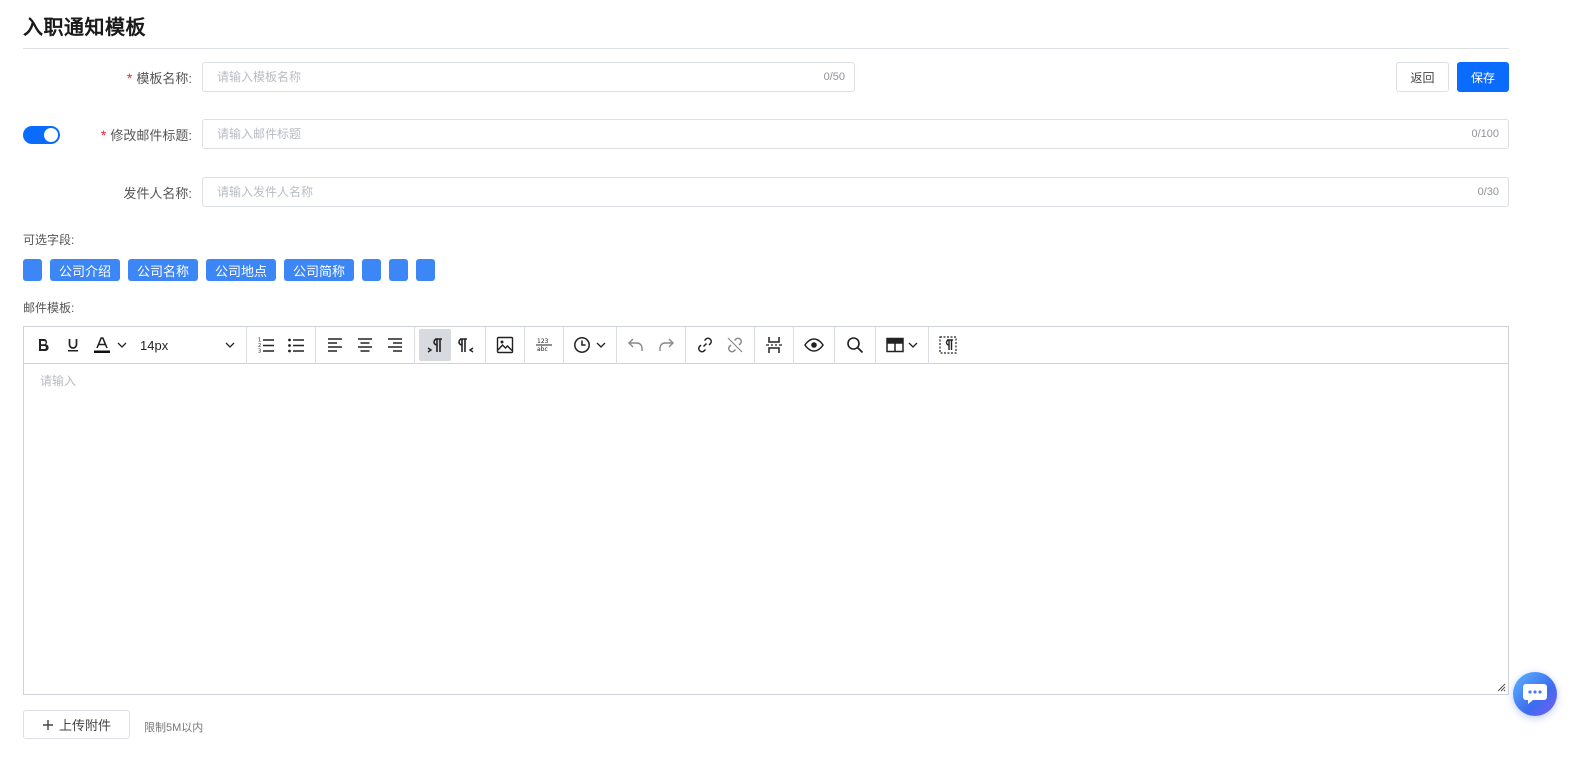  I want to click on image-icon, so click(505, 345).